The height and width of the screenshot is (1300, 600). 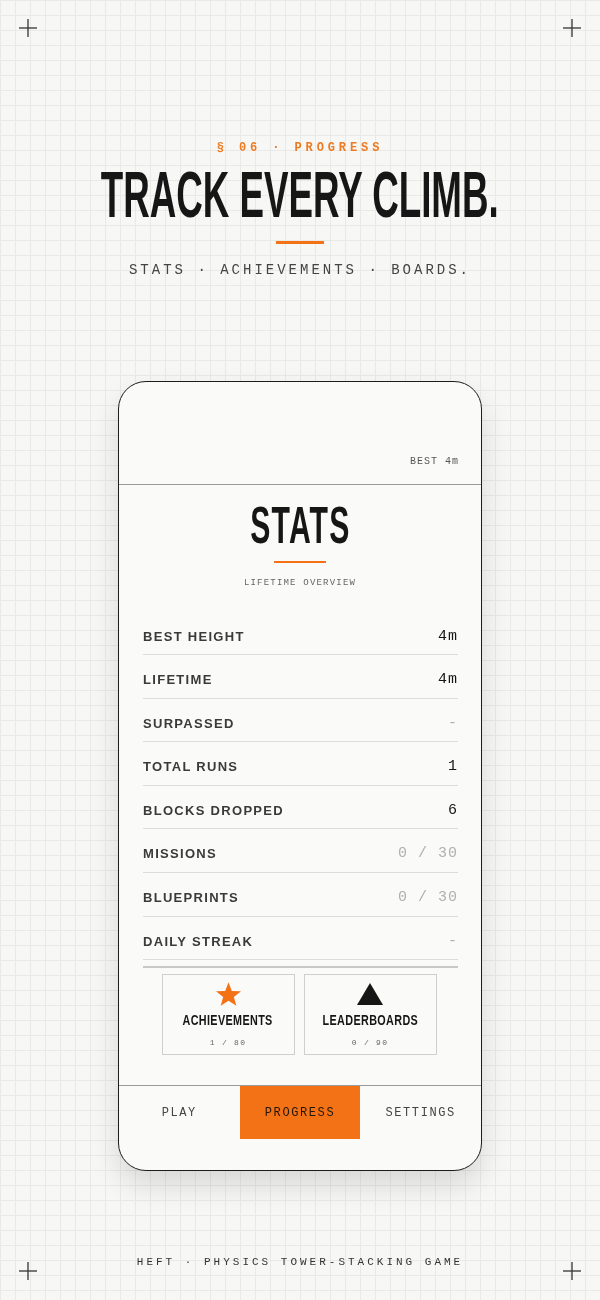 What do you see at coordinates (300, 195) in the screenshot?
I see `page-title: TRACK EVERY CLIMB.` at bounding box center [300, 195].